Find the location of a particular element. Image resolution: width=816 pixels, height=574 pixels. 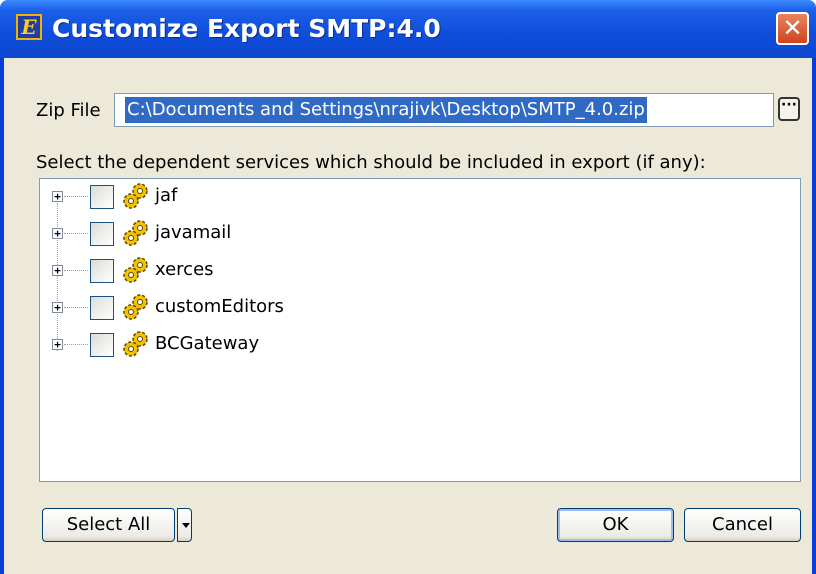

service-label: BCGateway is located at coordinates (207, 343).